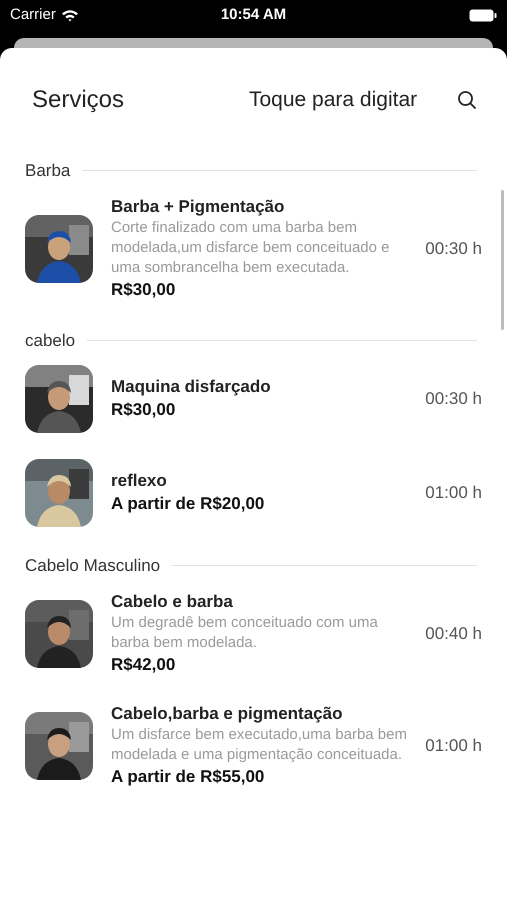  Describe the element at coordinates (227, 713) in the screenshot. I see `service-name: Cabelo,barba e pigmentação` at that location.